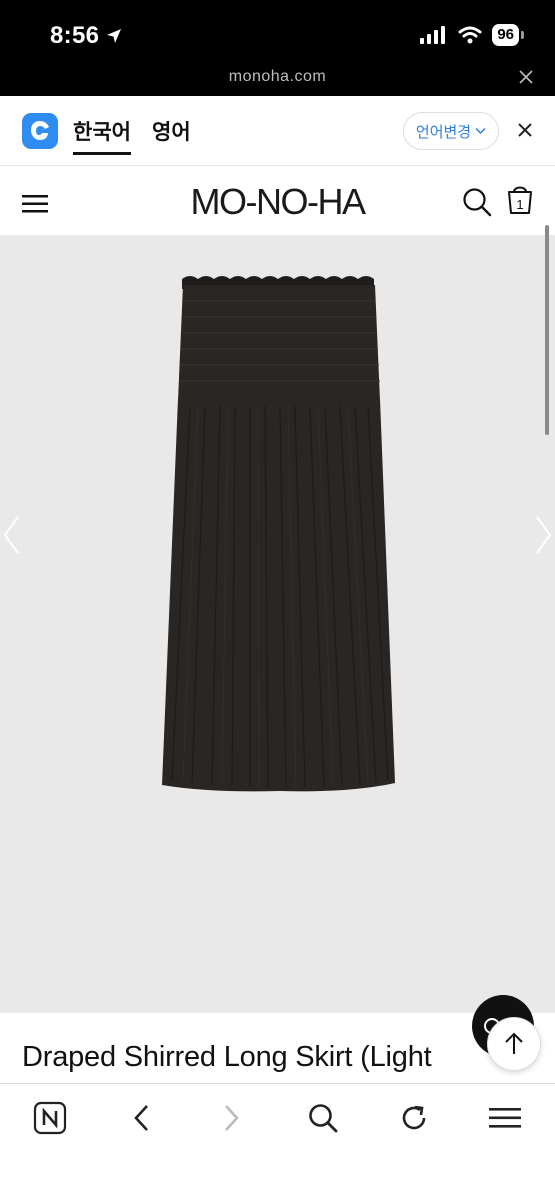  I want to click on tab-korean: 한국어, so click(102, 135).